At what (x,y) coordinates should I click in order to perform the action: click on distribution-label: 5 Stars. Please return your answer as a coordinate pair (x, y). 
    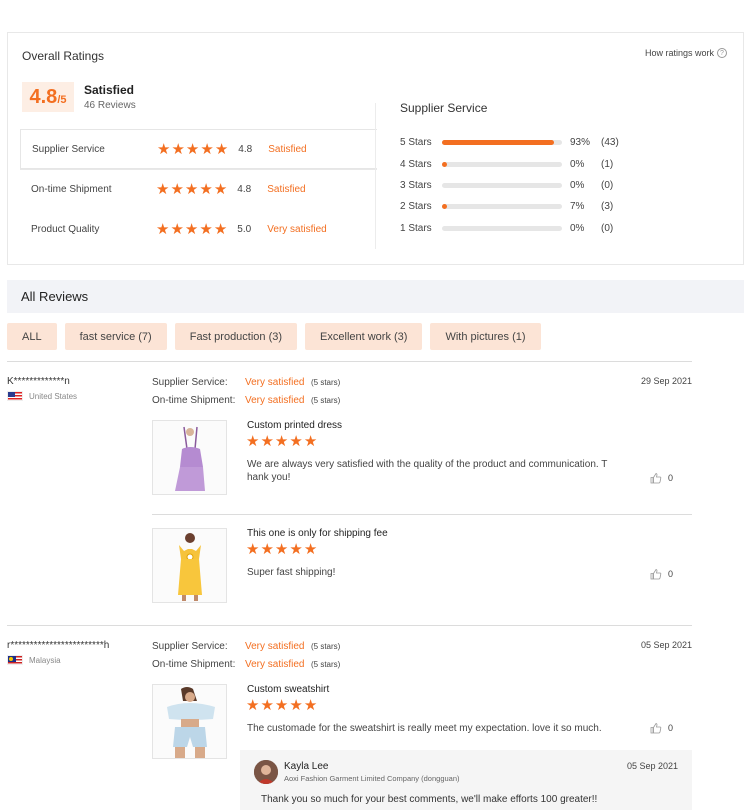
    Looking at the image, I should click on (416, 143).